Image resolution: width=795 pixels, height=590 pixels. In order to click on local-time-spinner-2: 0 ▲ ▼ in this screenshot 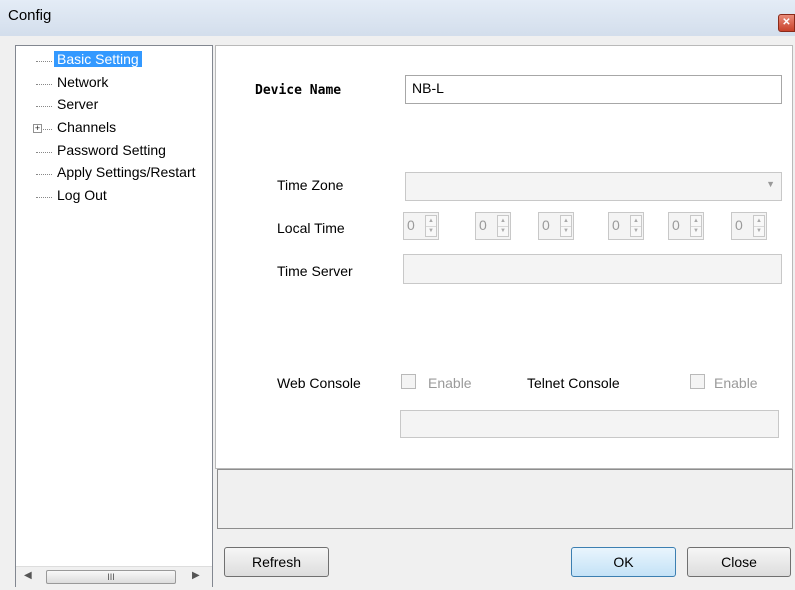, I will do `click(493, 226)`.